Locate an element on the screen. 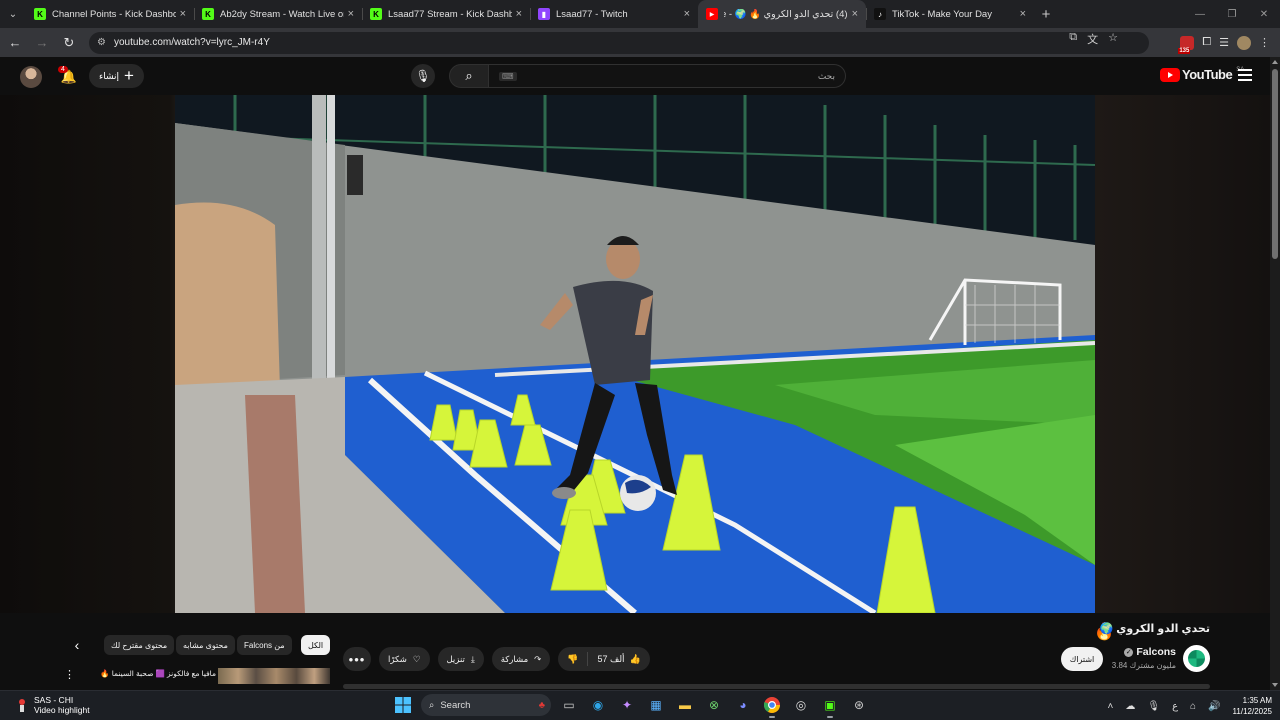 Image resolution: width=1280 pixels, height=720 pixels. notifications-bell-icon: 🔔 4 is located at coordinates (69, 77).